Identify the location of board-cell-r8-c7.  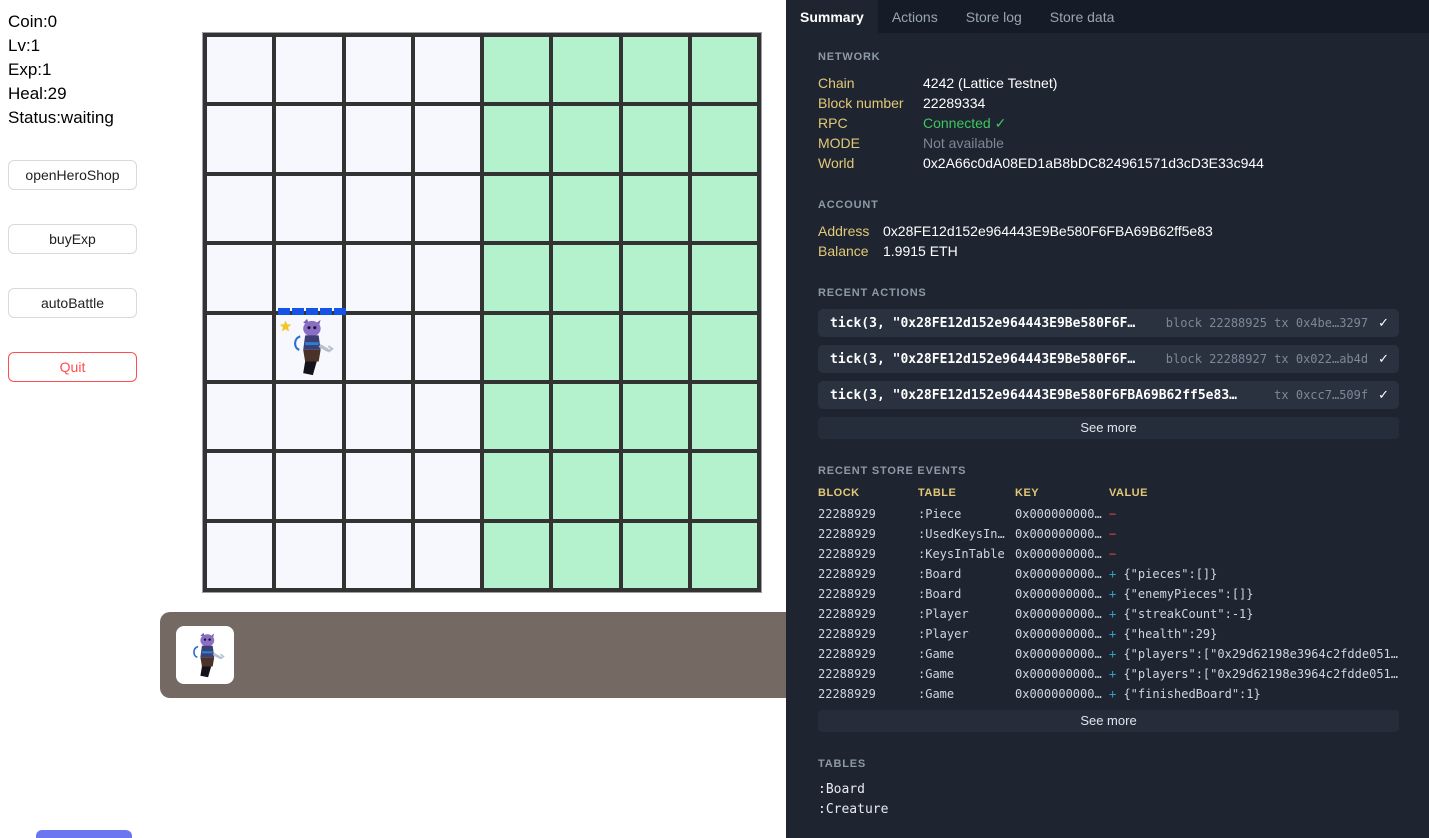
(655, 555).